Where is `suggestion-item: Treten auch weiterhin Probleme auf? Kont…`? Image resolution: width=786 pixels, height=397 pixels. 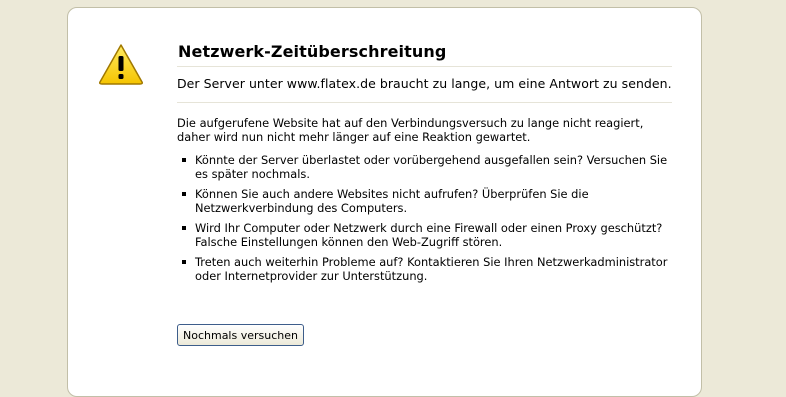 suggestion-item: Treten auch weiterhin Probleme auf? Kont… is located at coordinates (427, 269).